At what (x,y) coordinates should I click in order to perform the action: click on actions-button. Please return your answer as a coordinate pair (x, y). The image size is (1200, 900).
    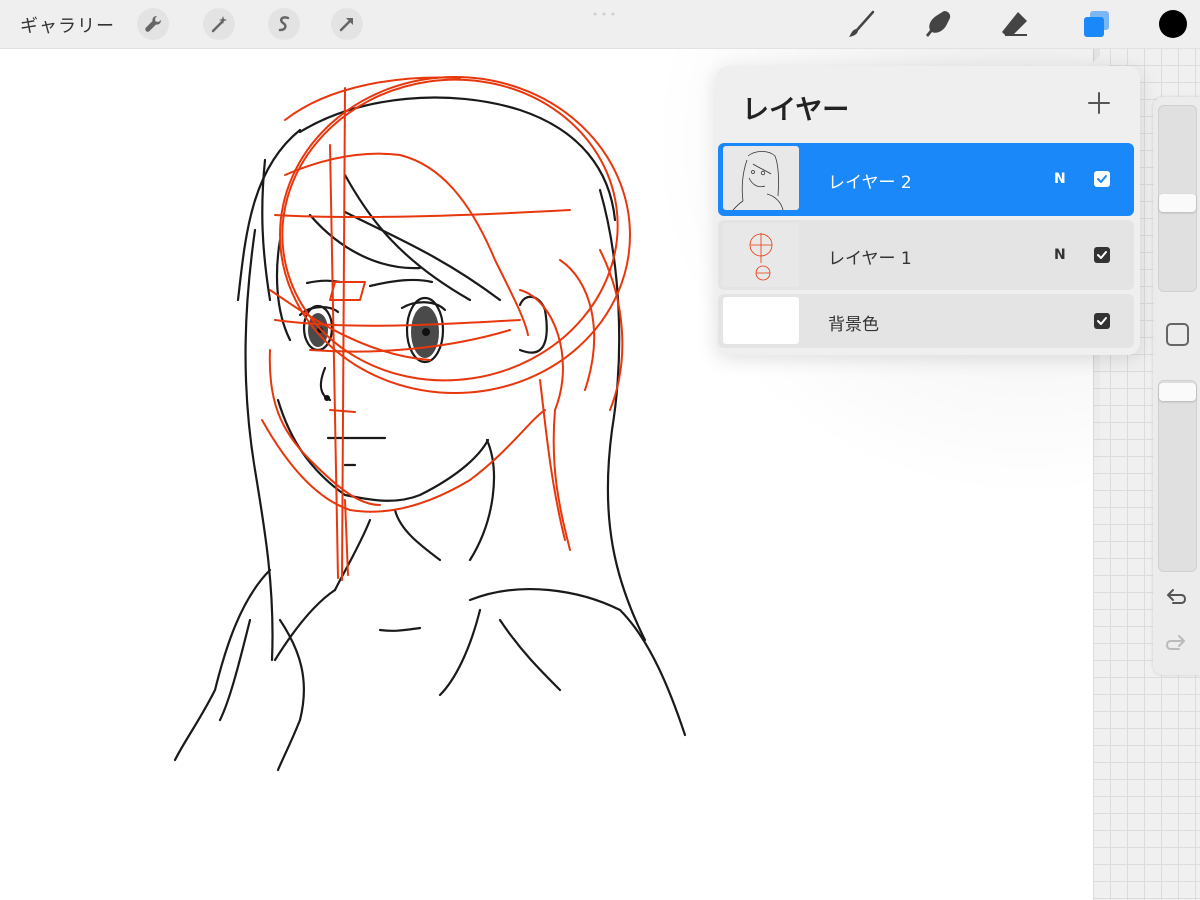
    Looking at the image, I should click on (153, 24).